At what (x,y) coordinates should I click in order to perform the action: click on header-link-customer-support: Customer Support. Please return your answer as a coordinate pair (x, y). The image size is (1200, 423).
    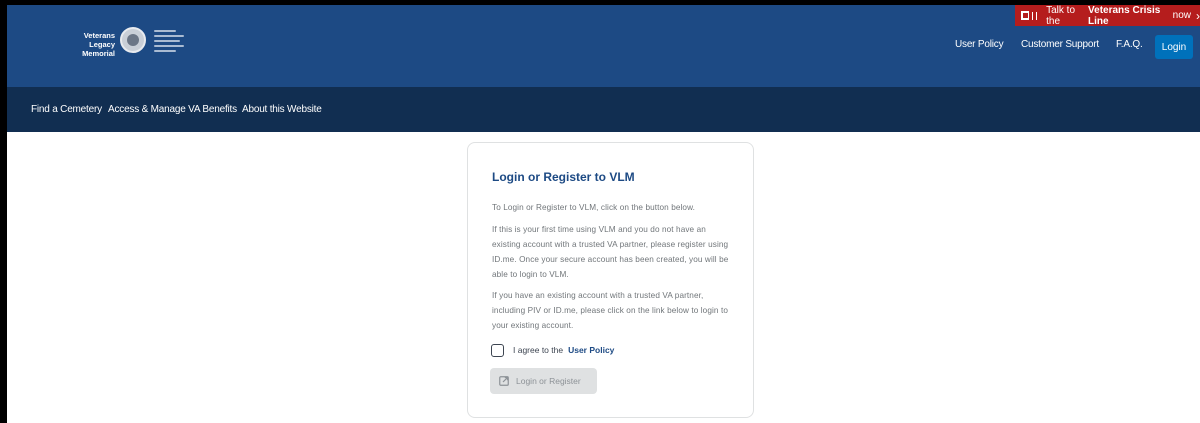
    Looking at the image, I should click on (1060, 44).